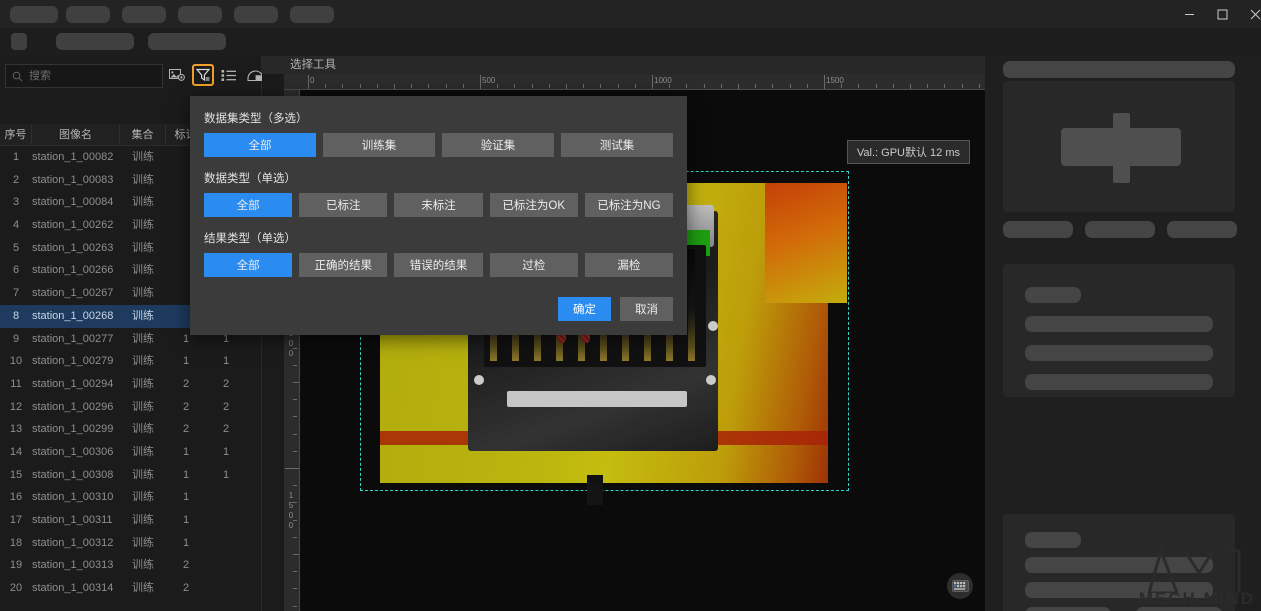  Describe the element at coordinates (16, 135) in the screenshot. I see `column-header-index: 序号` at that location.